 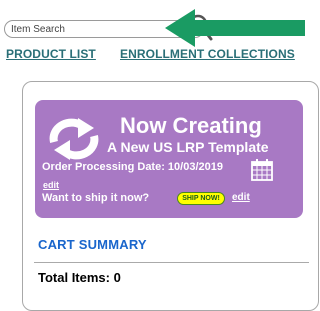 What do you see at coordinates (191, 125) in the screenshot?
I see `banner-title: Now Creating` at bounding box center [191, 125].